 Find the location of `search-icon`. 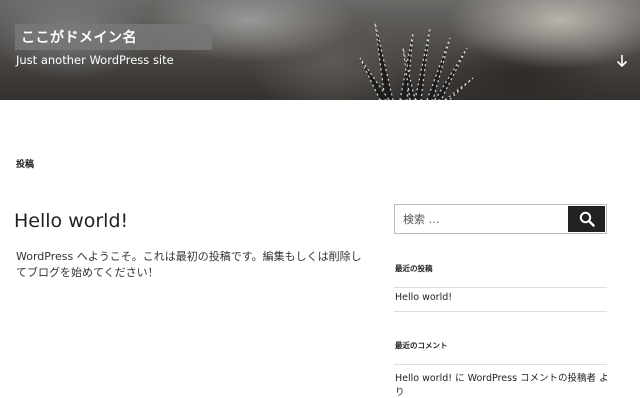

search-icon is located at coordinates (587, 219).